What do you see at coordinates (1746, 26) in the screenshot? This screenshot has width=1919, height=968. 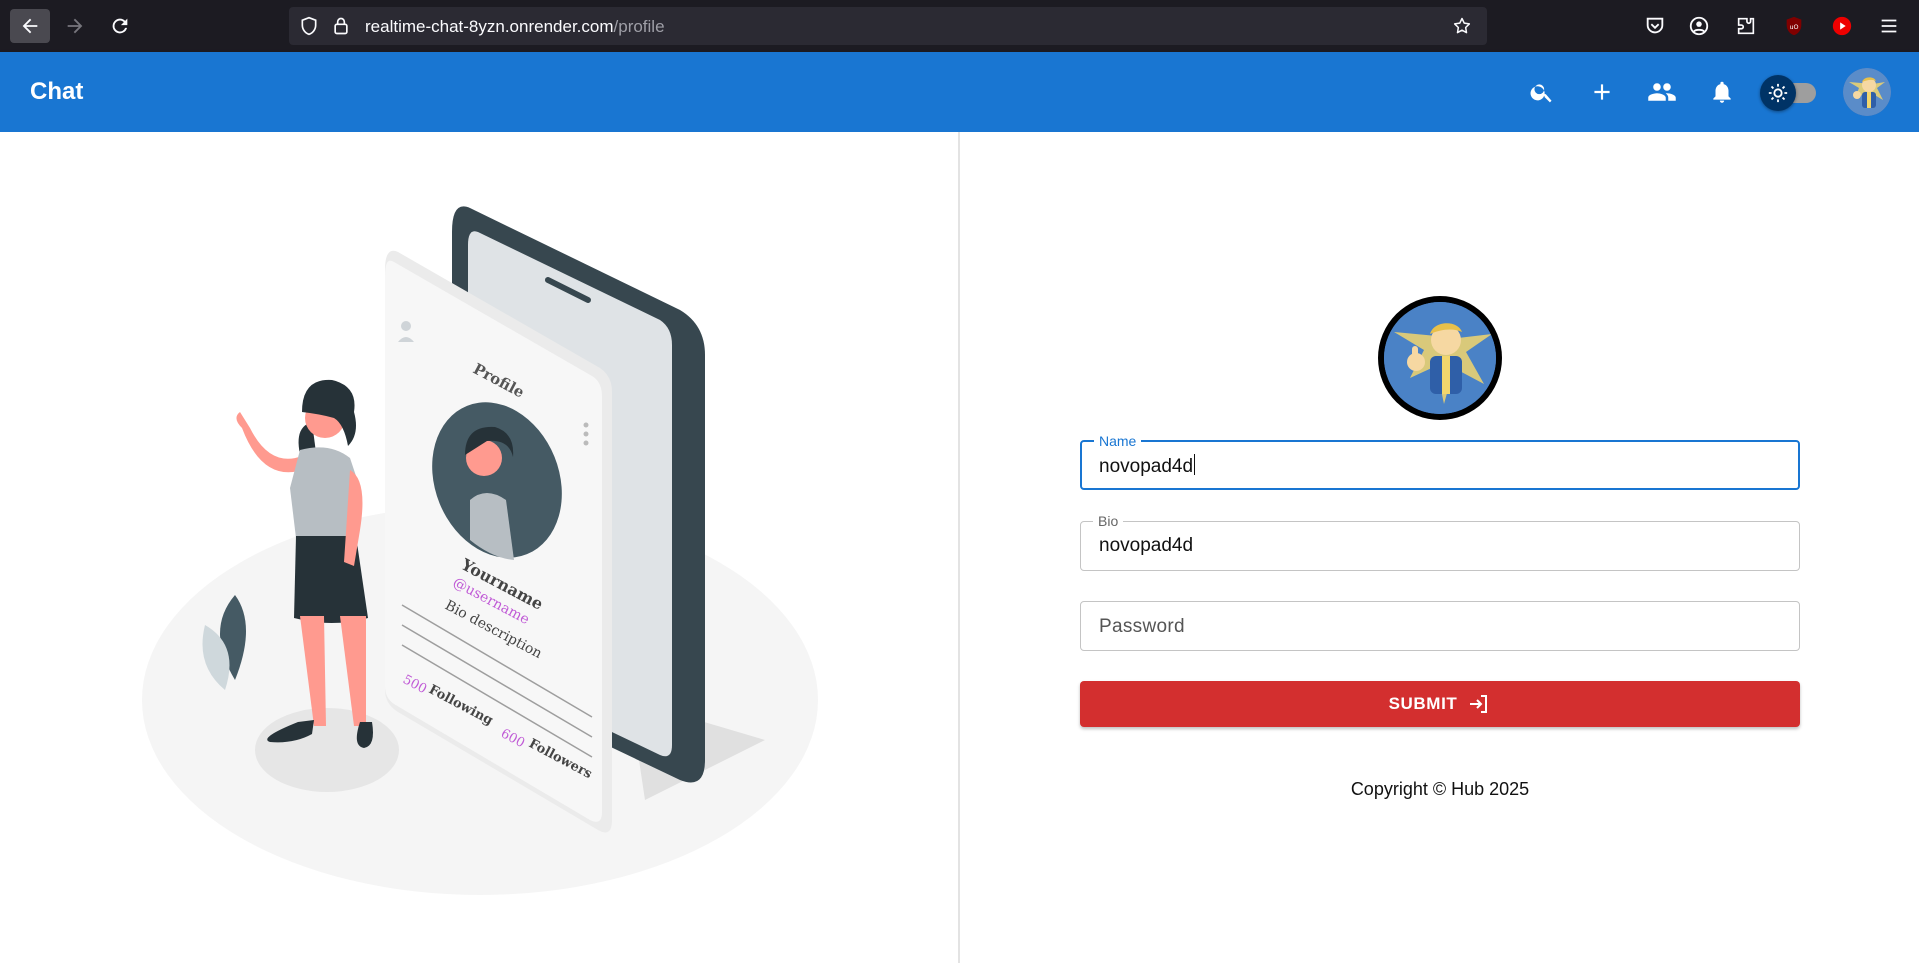 I see `extensions-icon` at bounding box center [1746, 26].